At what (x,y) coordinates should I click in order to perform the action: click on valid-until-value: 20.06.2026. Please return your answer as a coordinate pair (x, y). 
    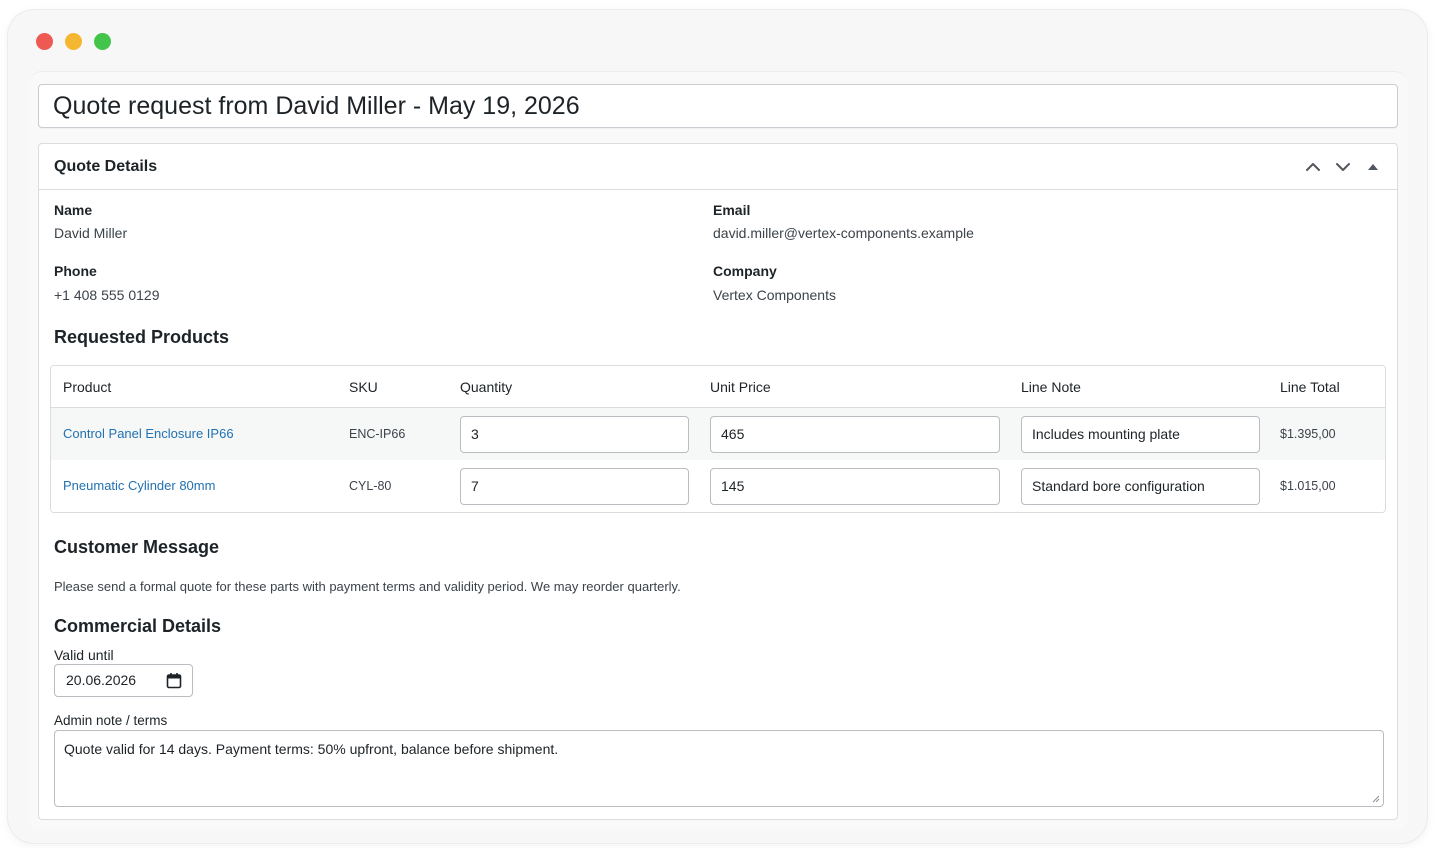
    Looking at the image, I should click on (101, 680).